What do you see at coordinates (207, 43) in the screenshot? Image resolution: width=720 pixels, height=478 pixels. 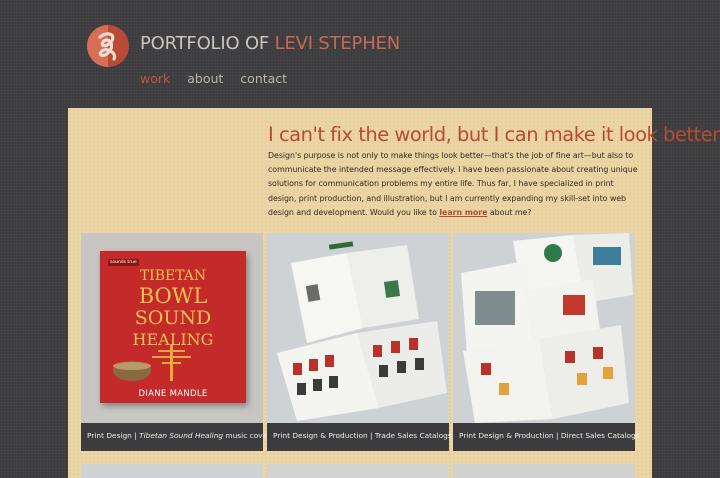 I see `site-title-prefix: PORTFOLIO OF` at bounding box center [207, 43].